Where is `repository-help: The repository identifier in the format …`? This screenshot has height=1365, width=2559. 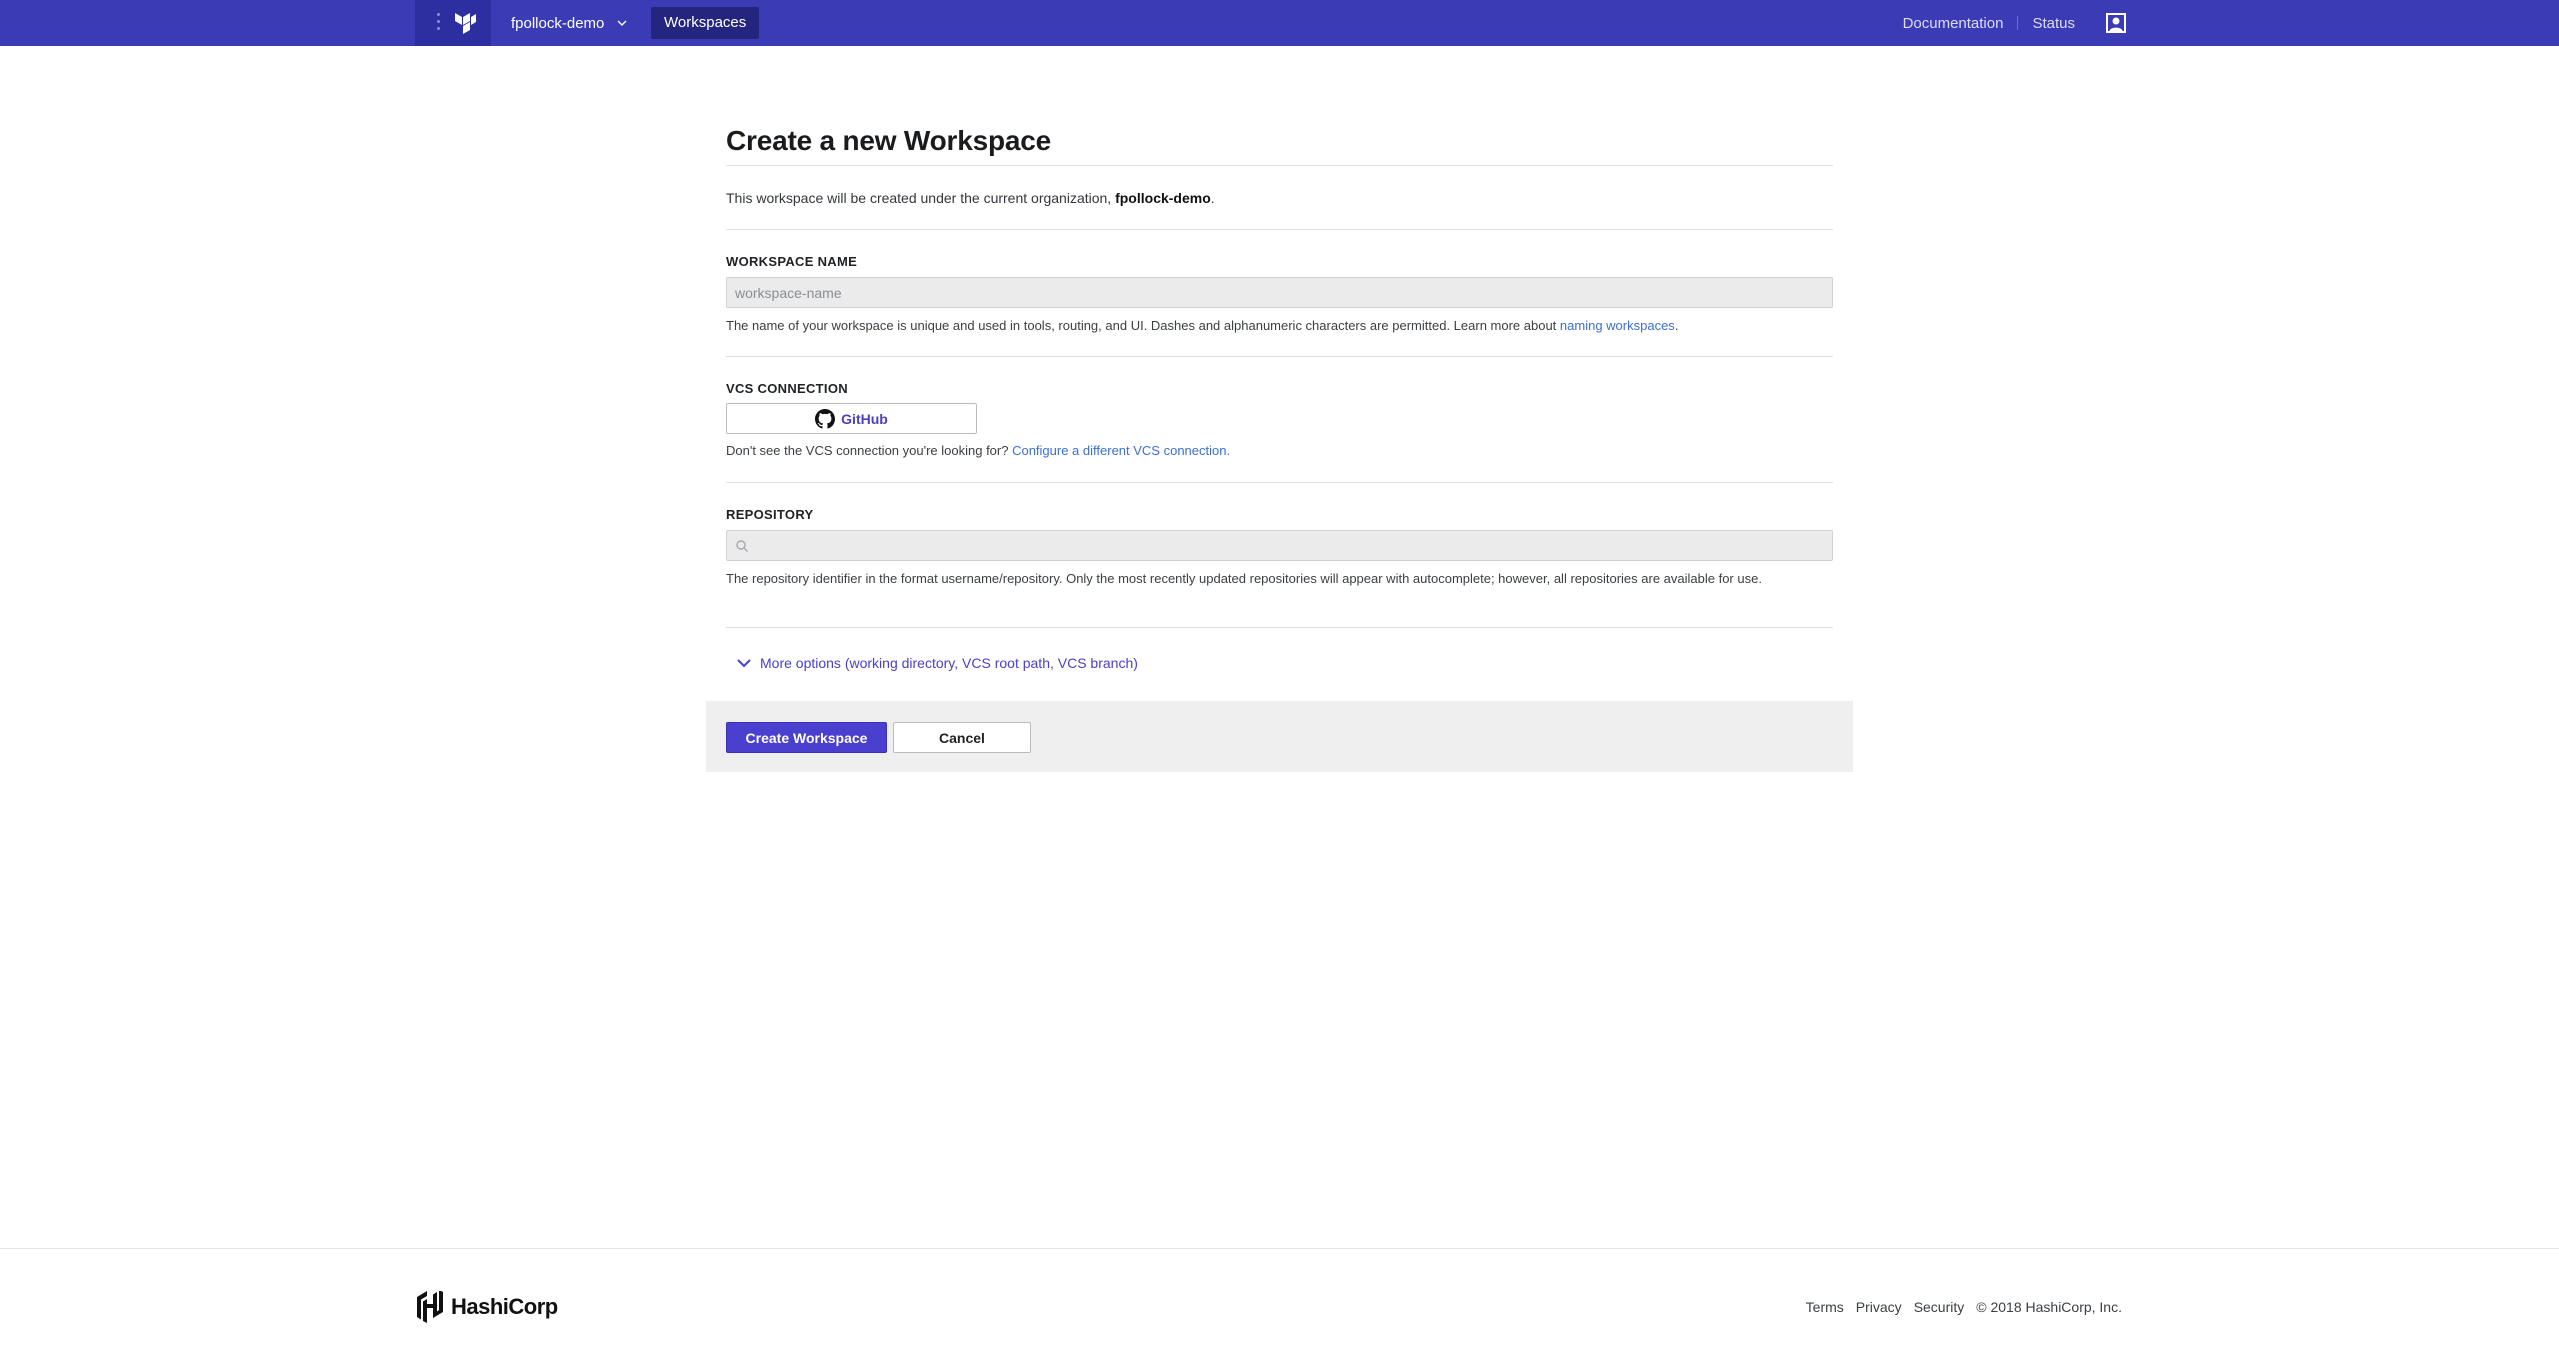 repository-help: The repository identifier in the format … is located at coordinates (1244, 578).